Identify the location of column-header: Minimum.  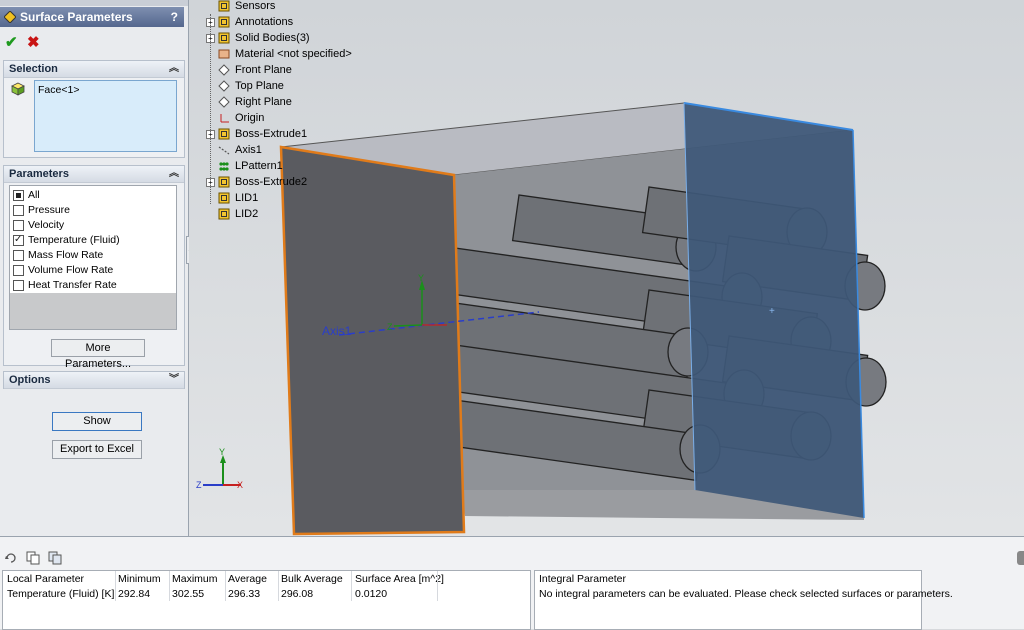
(139, 579).